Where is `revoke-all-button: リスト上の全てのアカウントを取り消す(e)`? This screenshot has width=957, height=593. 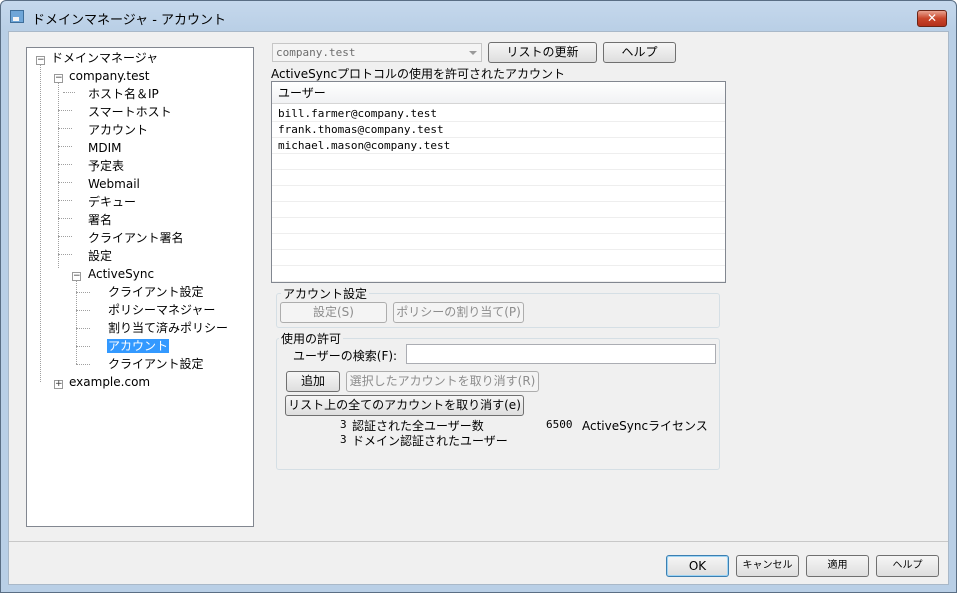
revoke-all-button: リスト上の全てのアカウントを取り消す(e) is located at coordinates (404, 405).